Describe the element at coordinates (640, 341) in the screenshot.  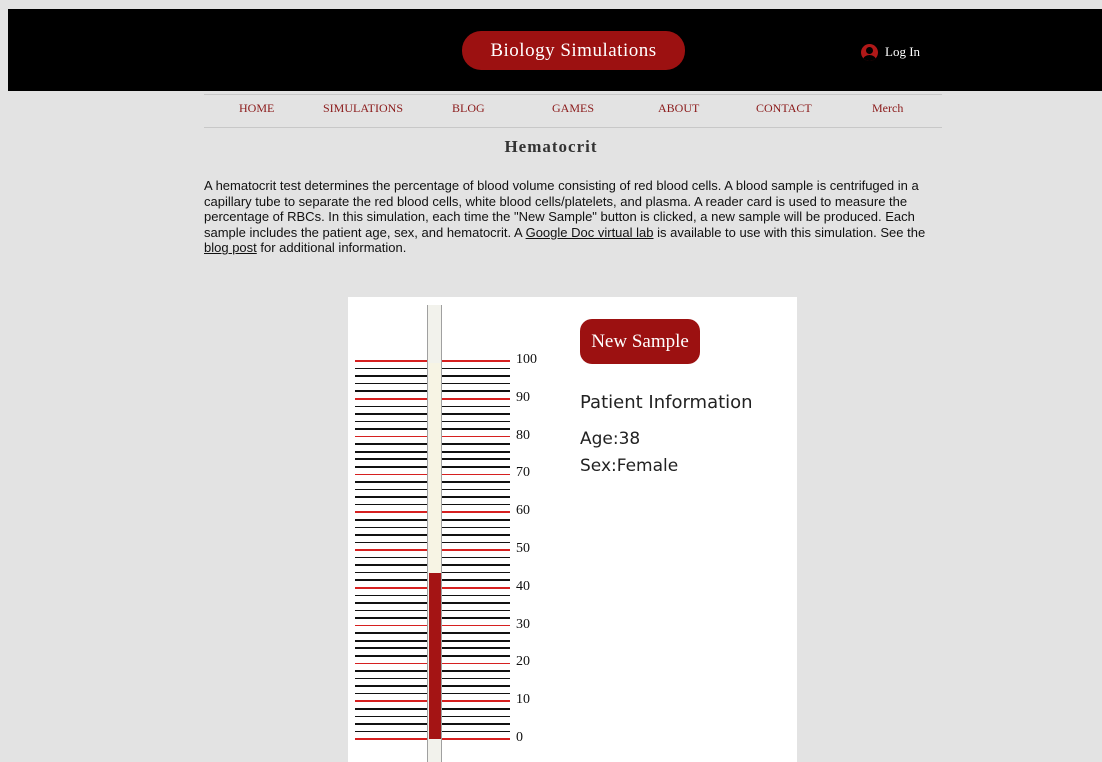
I see `new-sample-button: New Sample` at that location.